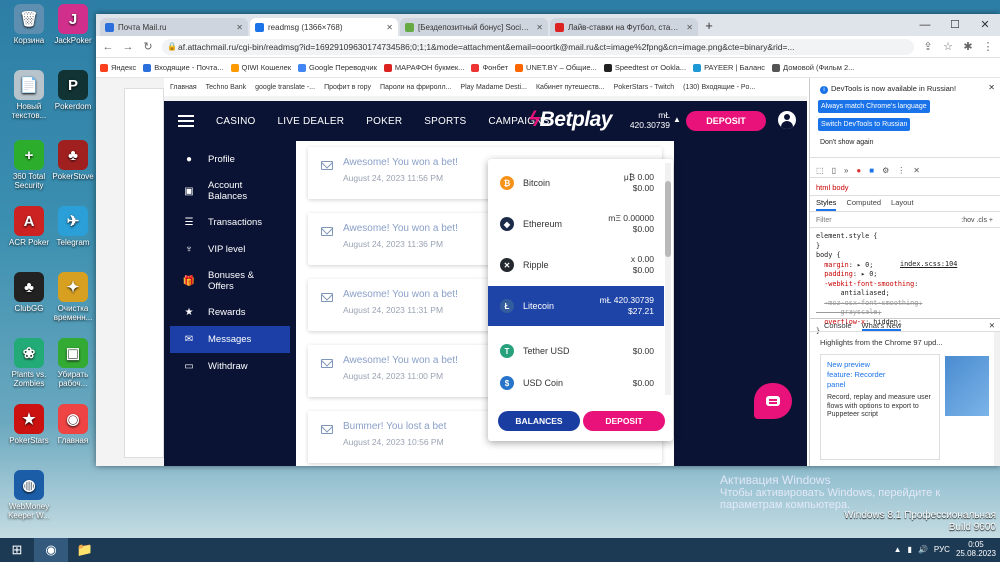  What do you see at coordinates (874, 106) in the screenshot?
I see `match-language-button: Always match Chrome's language` at bounding box center [874, 106].